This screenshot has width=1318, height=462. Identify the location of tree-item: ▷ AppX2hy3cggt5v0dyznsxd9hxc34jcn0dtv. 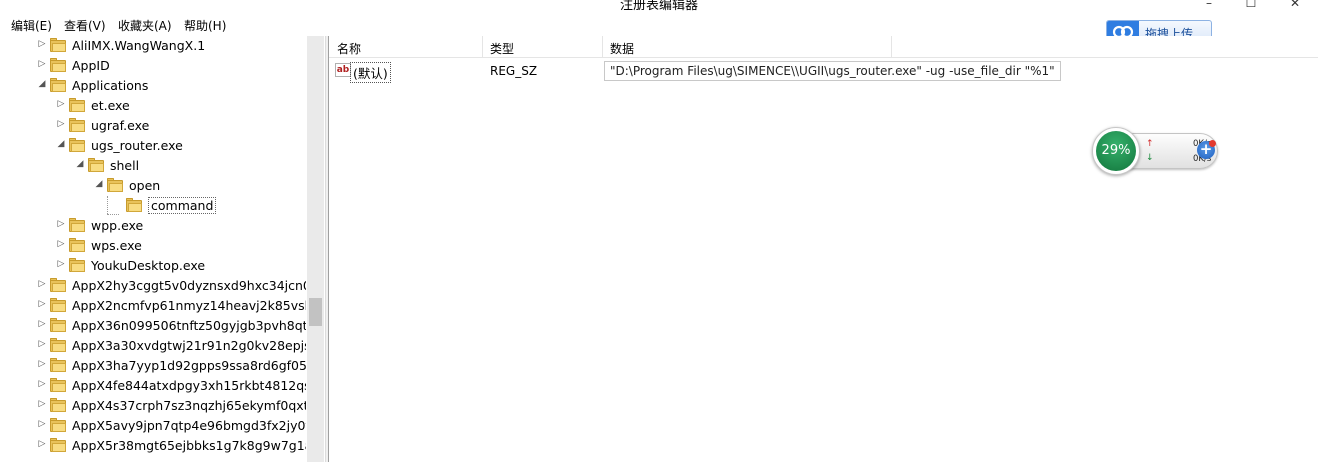
(153, 286).